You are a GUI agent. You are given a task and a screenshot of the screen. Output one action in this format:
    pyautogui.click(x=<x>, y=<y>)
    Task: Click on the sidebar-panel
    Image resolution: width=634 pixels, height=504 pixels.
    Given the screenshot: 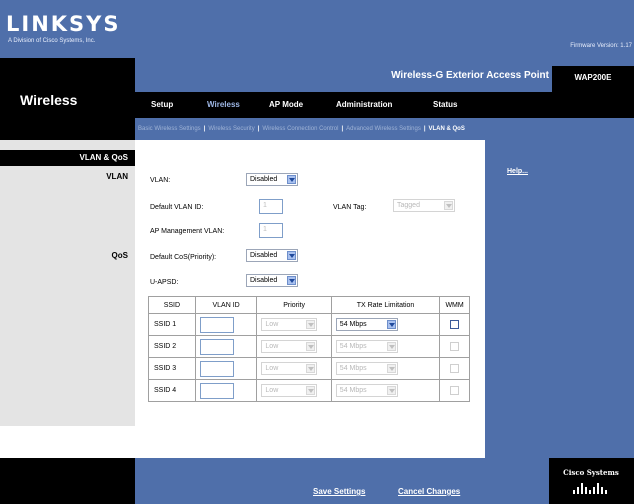 What is the action you would take?
    pyautogui.click(x=67, y=283)
    